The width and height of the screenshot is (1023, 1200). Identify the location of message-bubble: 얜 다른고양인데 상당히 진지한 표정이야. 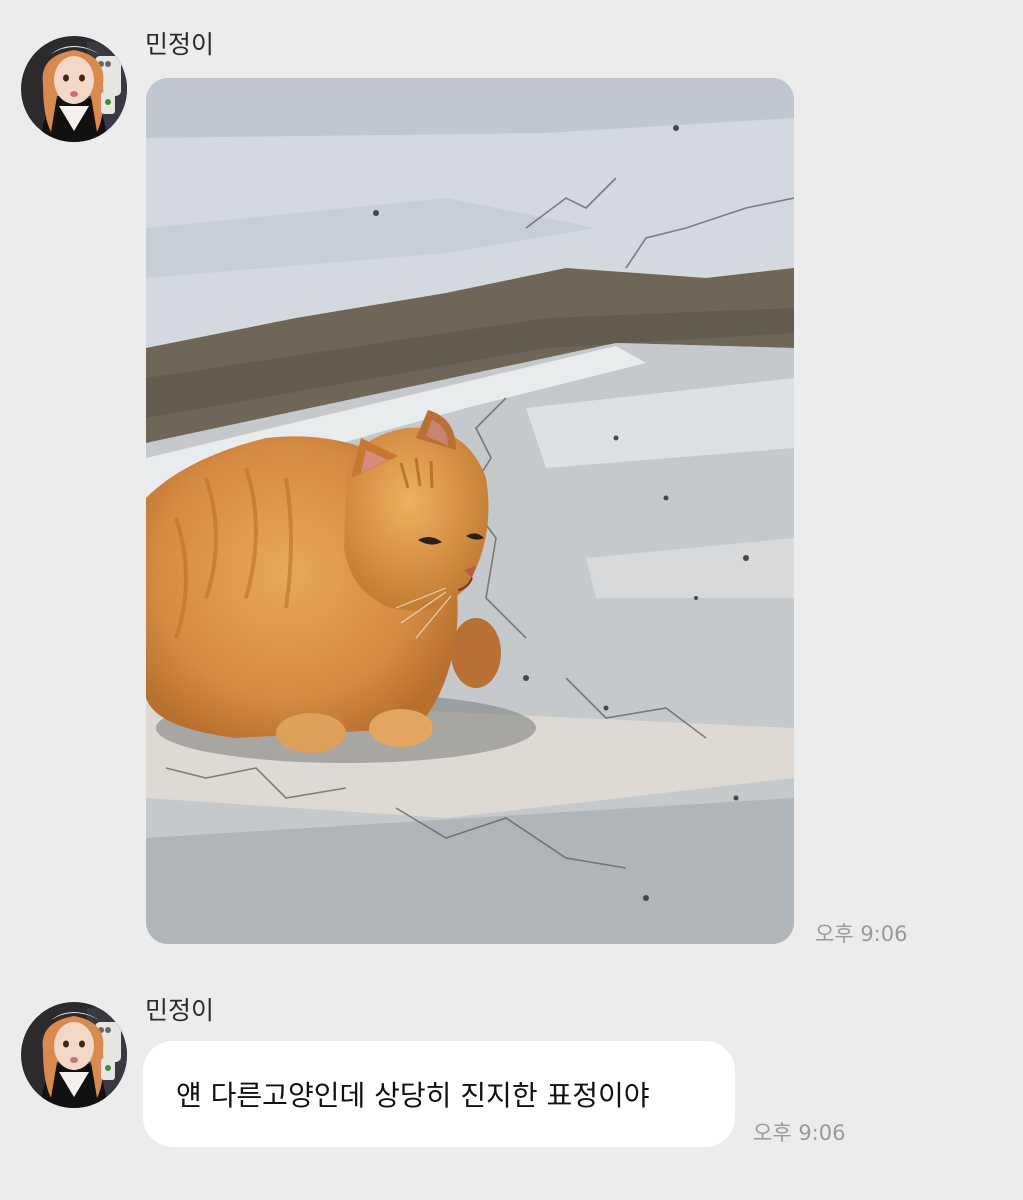
(439, 1094).